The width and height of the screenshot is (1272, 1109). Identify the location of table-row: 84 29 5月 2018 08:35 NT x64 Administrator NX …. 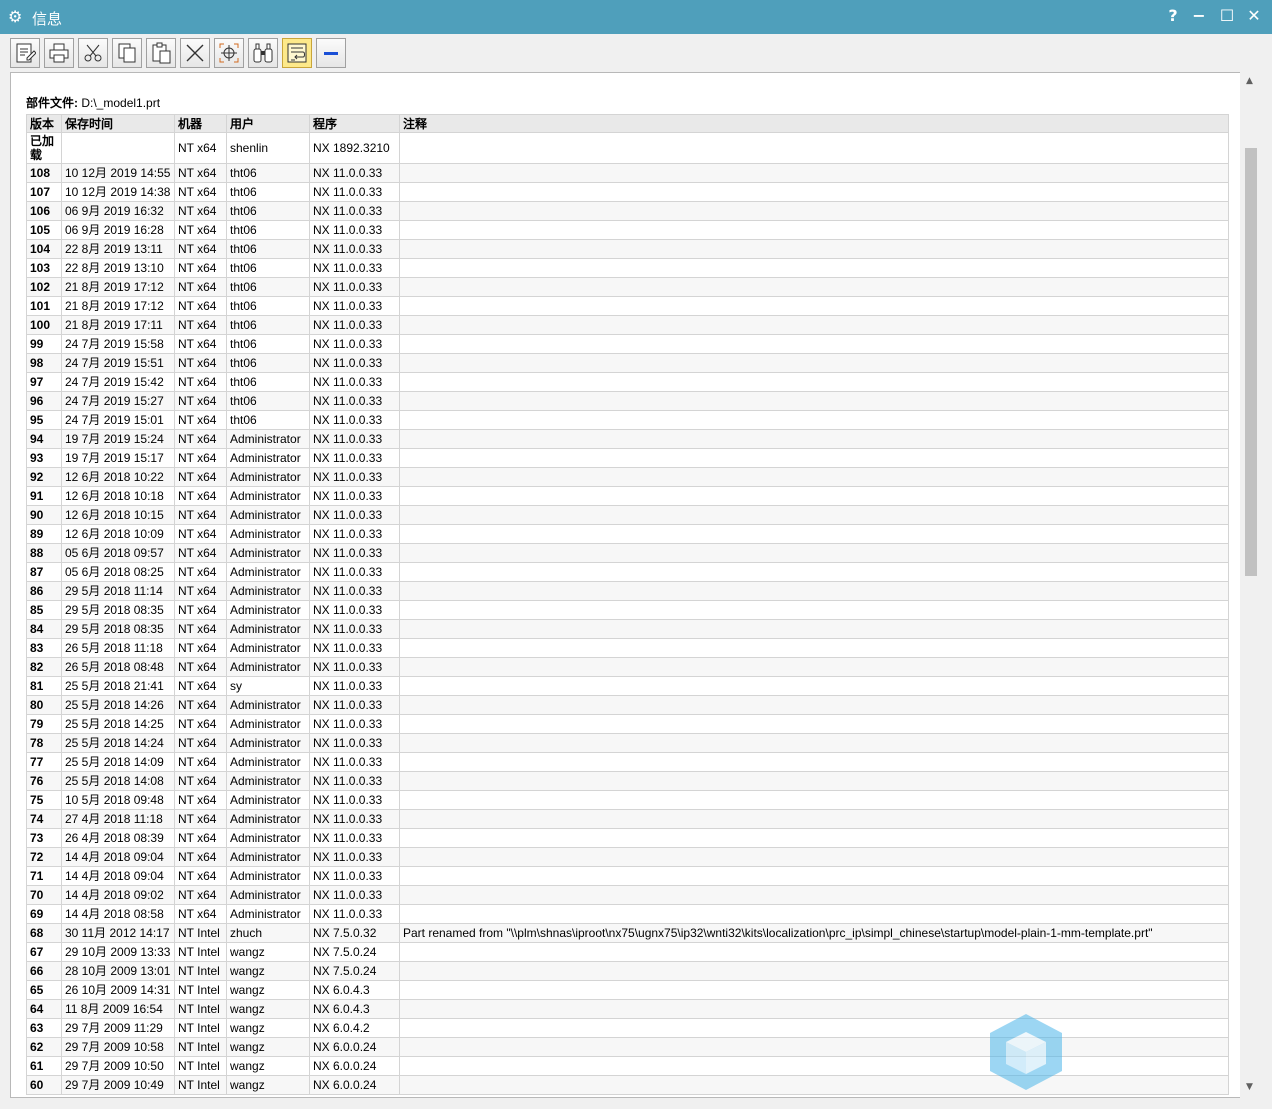
(627, 629).